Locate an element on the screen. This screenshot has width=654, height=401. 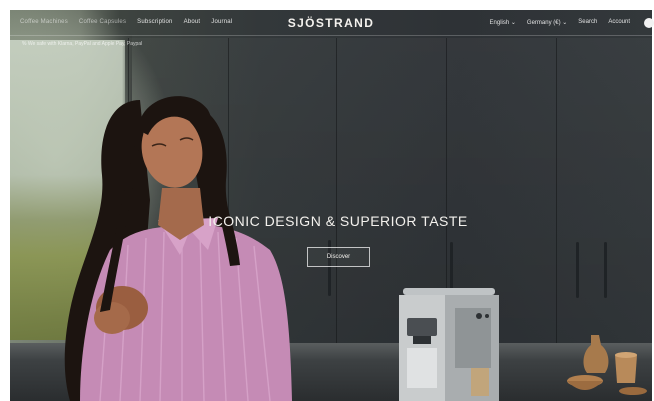
discover-button: Discover is located at coordinates (338, 257).